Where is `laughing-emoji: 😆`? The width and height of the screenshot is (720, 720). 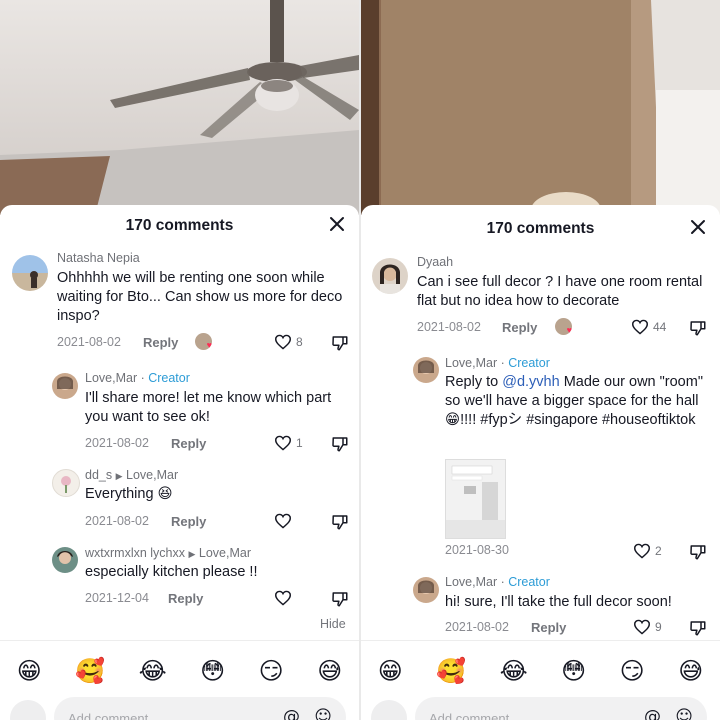
laughing-emoji: 😆 is located at coordinates (165, 494).